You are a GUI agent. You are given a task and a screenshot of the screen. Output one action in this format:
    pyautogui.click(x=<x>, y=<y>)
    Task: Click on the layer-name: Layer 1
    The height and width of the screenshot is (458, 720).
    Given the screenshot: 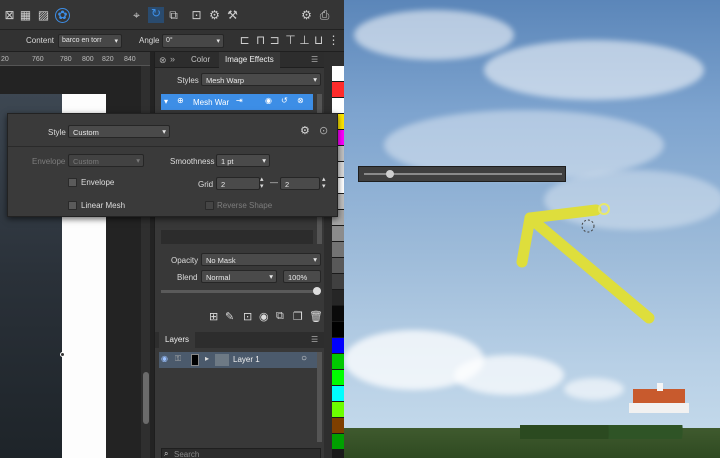 What is the action you would take?
    pyautogui.click(x=246, y=359)
    